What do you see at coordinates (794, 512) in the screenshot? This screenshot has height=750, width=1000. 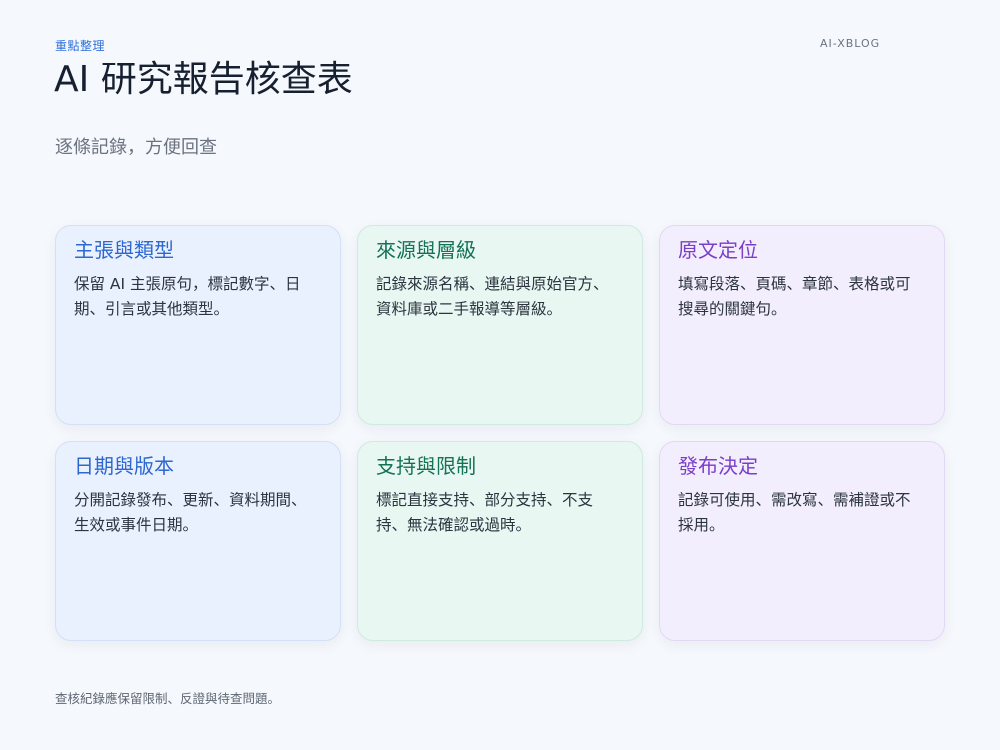 I see `card-body: 記錄可使用、需改寫、需補證或不採用。` at bounding box center [794, 512].